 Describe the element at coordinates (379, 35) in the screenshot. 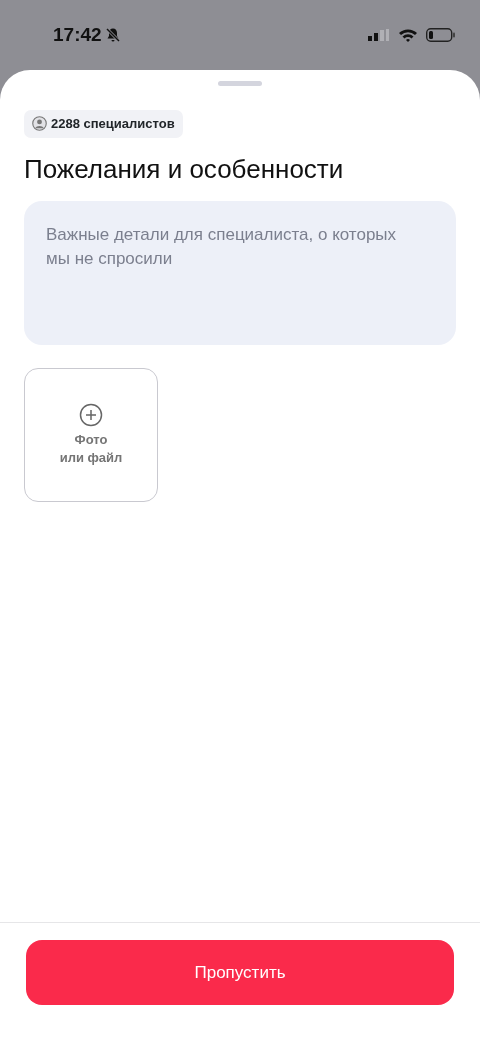

I see `signal-icon` at that location.